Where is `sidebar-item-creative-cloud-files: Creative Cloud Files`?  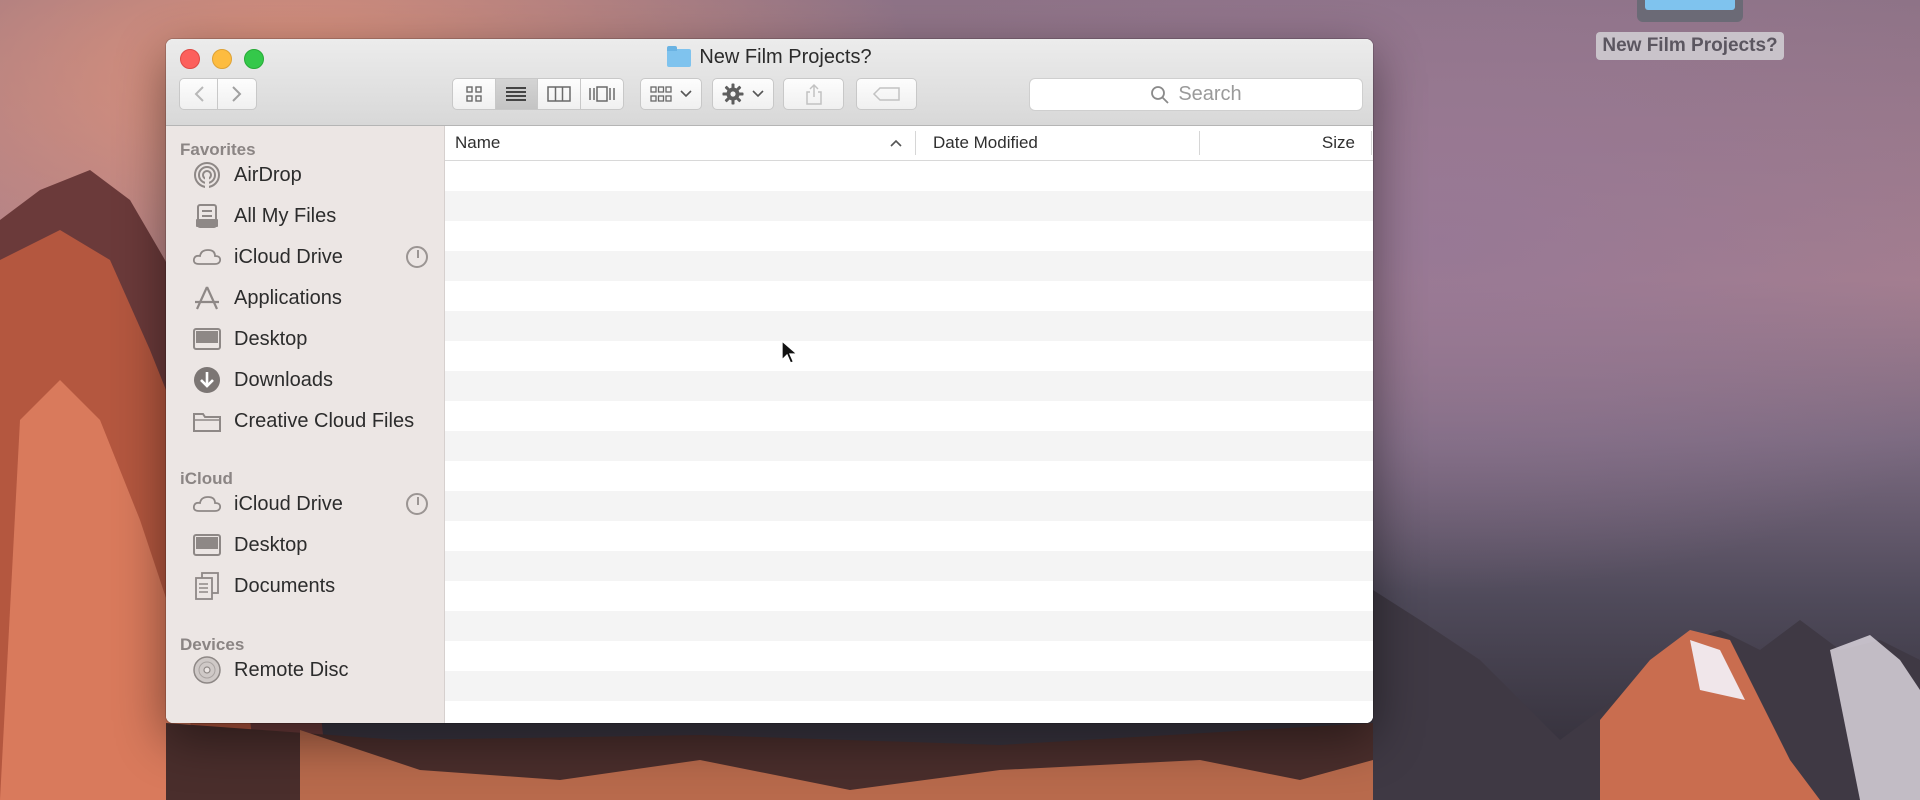 sidebar-item-creative-cloud-files: Creative Cloud Files is located at coordinates (310, 421).